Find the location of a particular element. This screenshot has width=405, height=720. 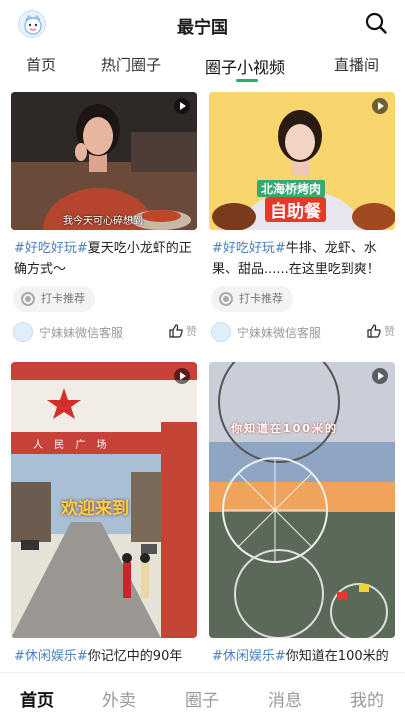

bottom-nav: 首页 外卖 圈子 消息 我的 is located at coordinates (202, 696).